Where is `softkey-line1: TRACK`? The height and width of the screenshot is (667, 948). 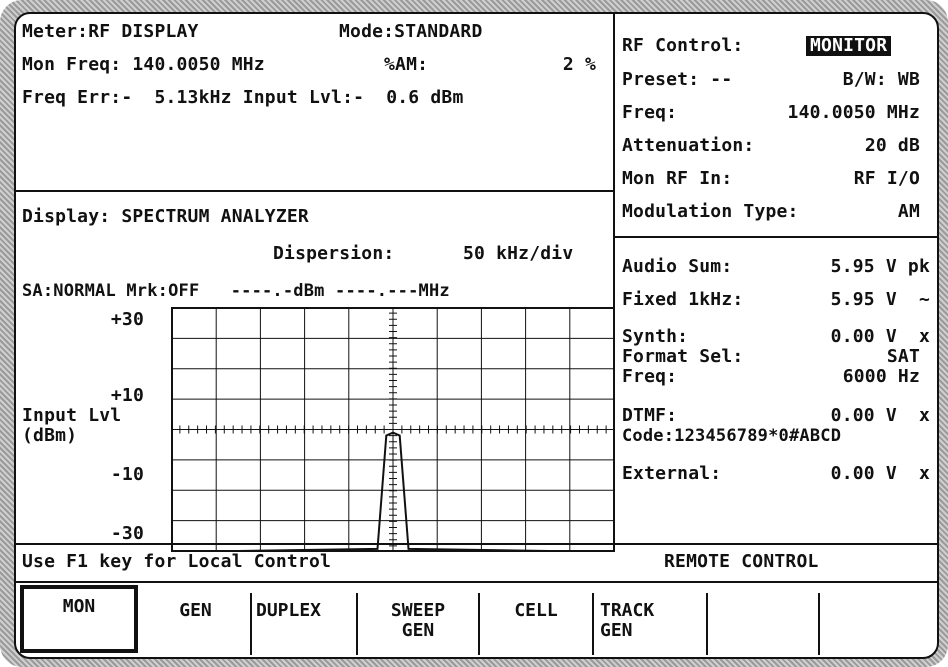
softkey-line1: TRACK is located at coordinates (627, 610).